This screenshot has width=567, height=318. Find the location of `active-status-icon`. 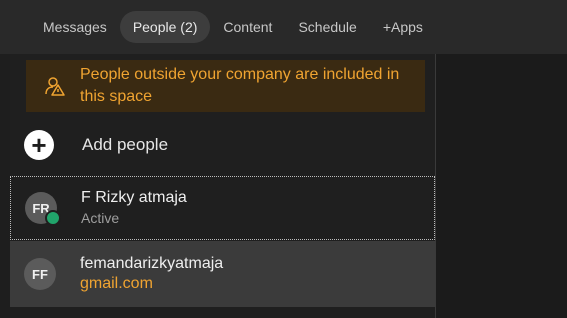

active-status-icon is located at coordinates (53, 218).